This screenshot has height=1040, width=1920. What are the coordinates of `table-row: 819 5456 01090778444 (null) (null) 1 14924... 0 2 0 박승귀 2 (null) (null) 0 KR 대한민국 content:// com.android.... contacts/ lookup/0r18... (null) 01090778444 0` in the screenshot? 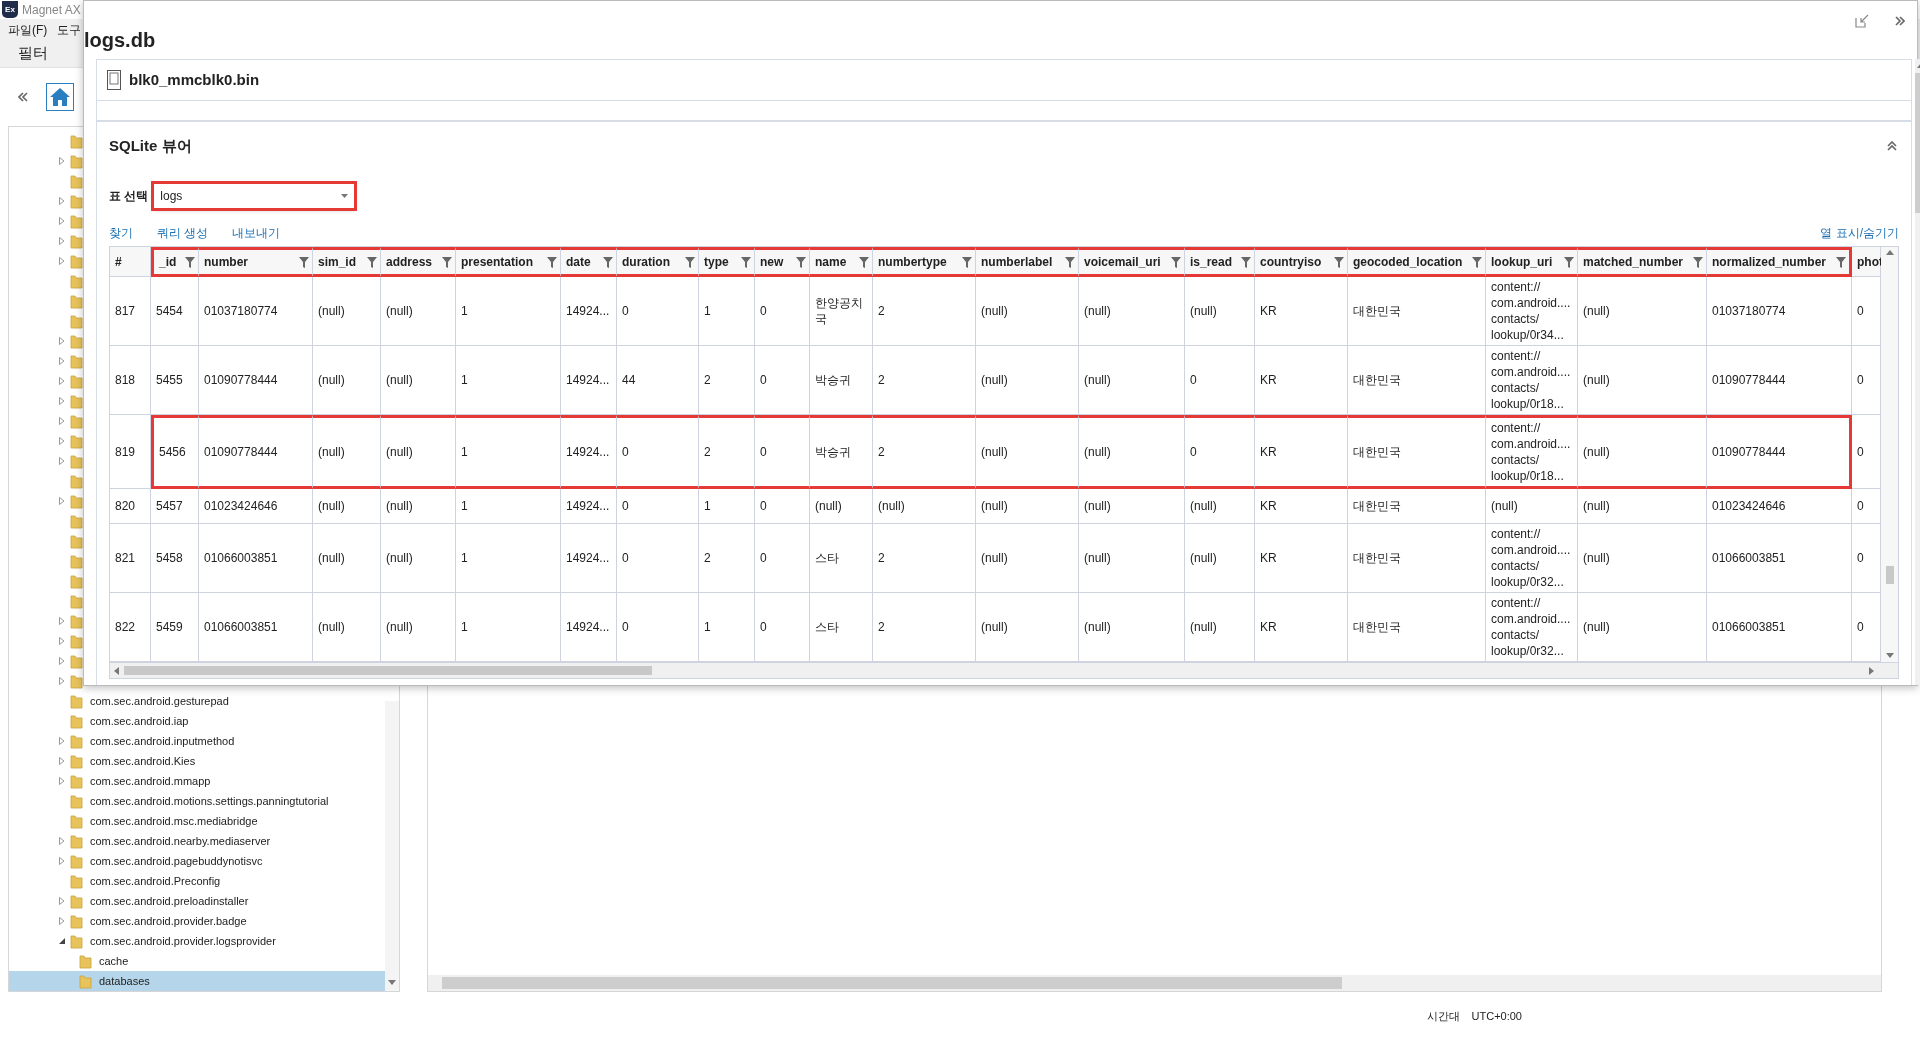 It's located at (995, 452).